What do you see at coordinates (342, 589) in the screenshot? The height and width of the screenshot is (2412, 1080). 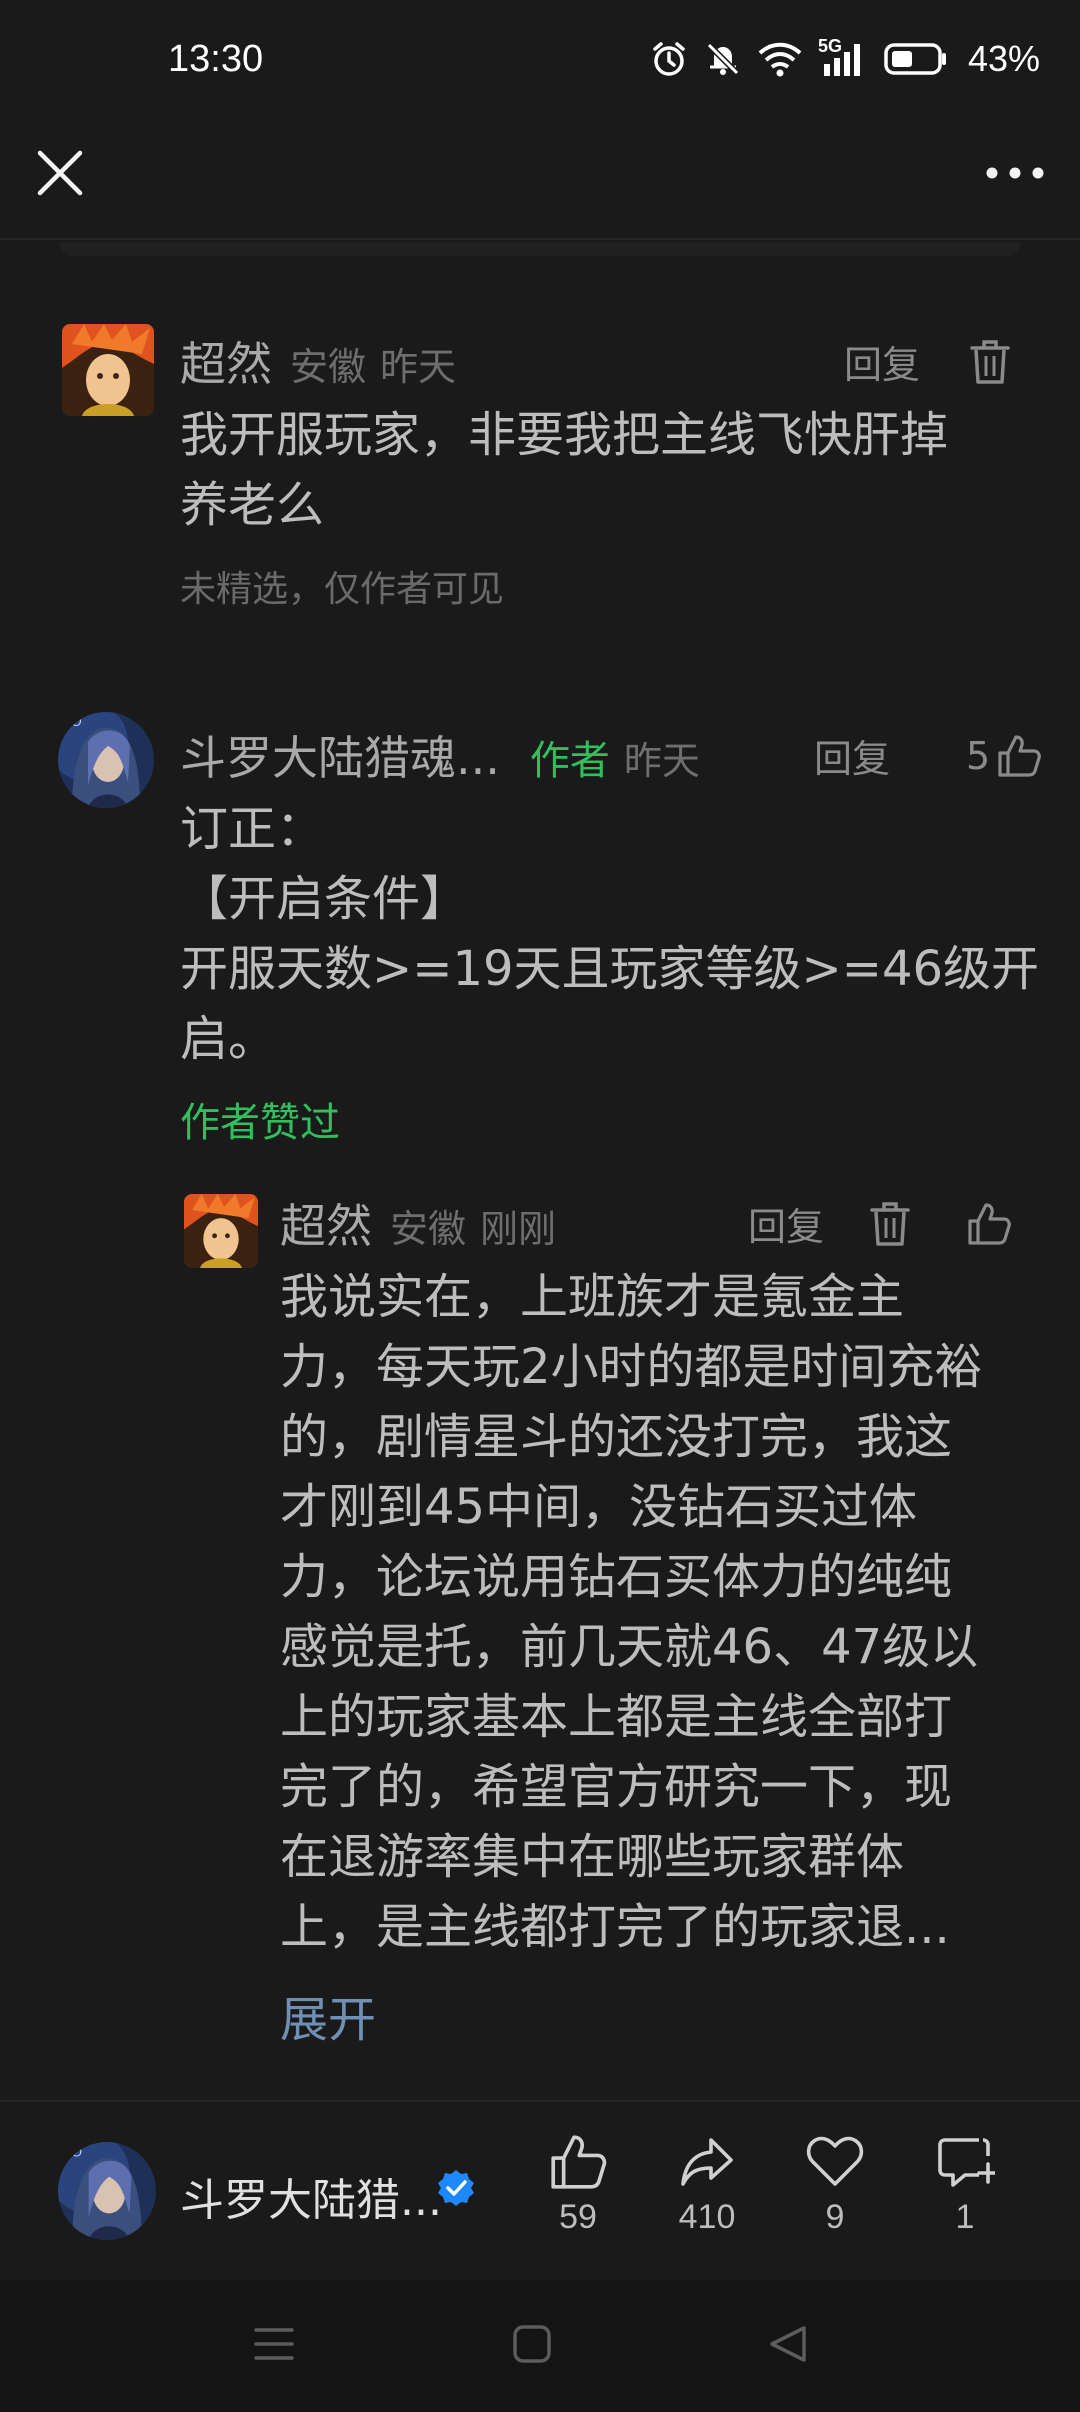 I see `visibility-note: 未精选，仅作者可见` at bounding box center [342, 589].